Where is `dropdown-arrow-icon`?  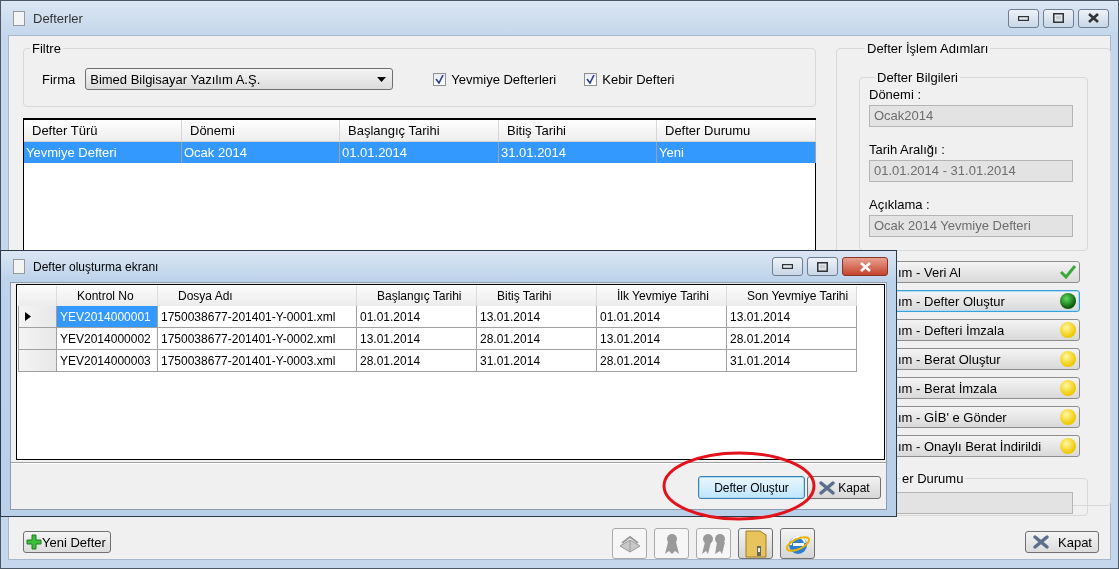 dropdown-arrow-icon is located at coordinates (382, 79).